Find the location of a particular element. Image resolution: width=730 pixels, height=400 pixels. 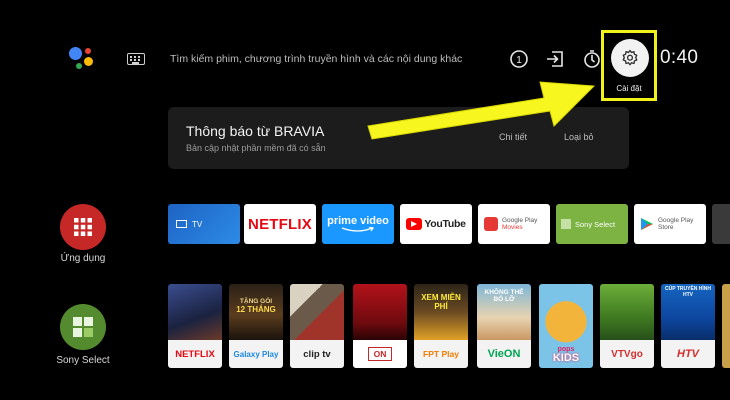

app-tile-google-play-movies: Google Play Movies is located at coordinates (514, 224).